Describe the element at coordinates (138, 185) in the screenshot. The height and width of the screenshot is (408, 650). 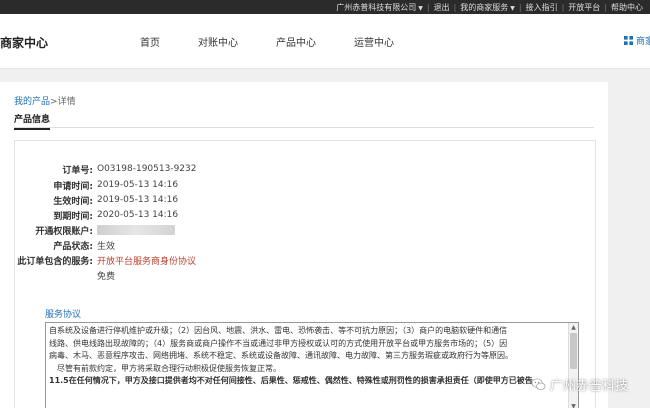
I see `apply-time-value: 2019-05-13 14:16` at that location.